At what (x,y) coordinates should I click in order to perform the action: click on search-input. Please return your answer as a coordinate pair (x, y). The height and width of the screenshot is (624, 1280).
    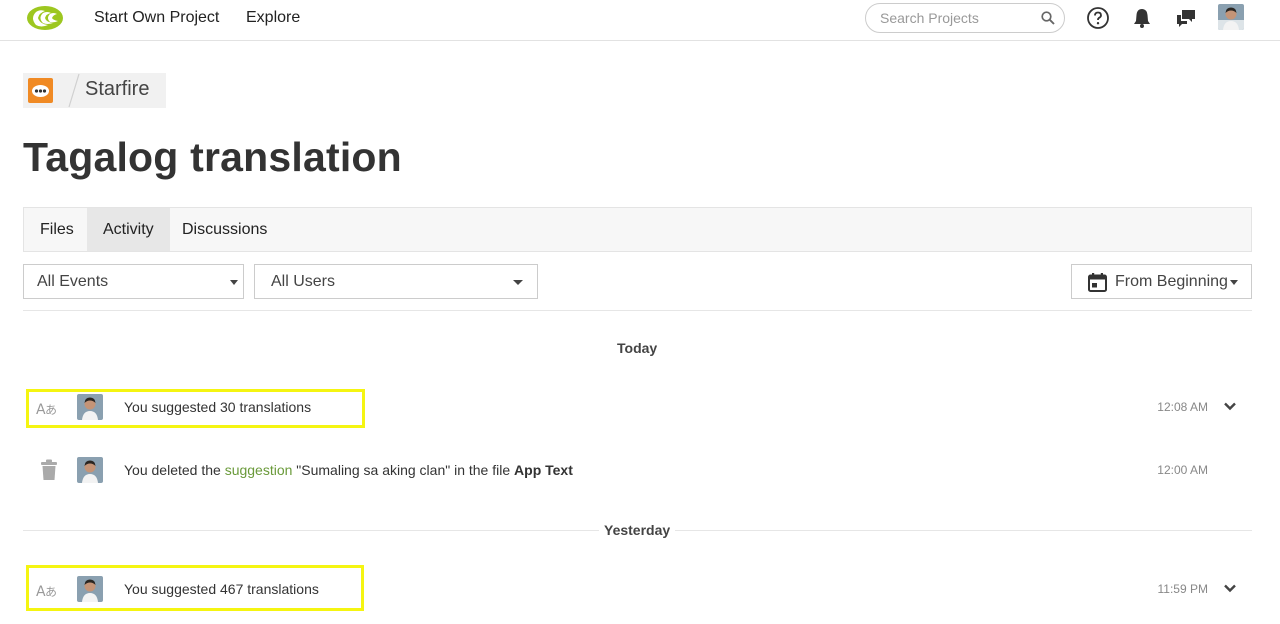
    Looking at the image, I should click on (960, 18).